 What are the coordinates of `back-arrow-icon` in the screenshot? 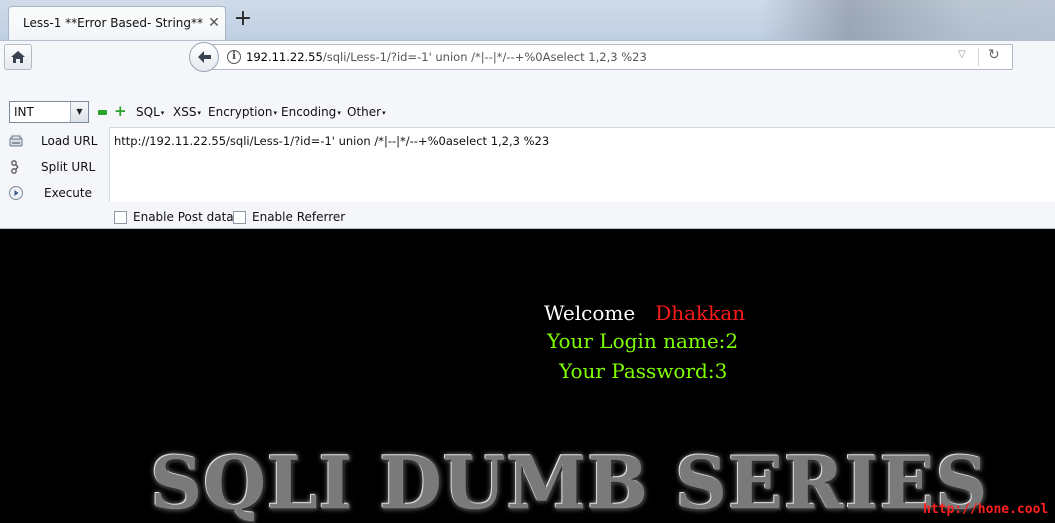 It's located at (204, 57).